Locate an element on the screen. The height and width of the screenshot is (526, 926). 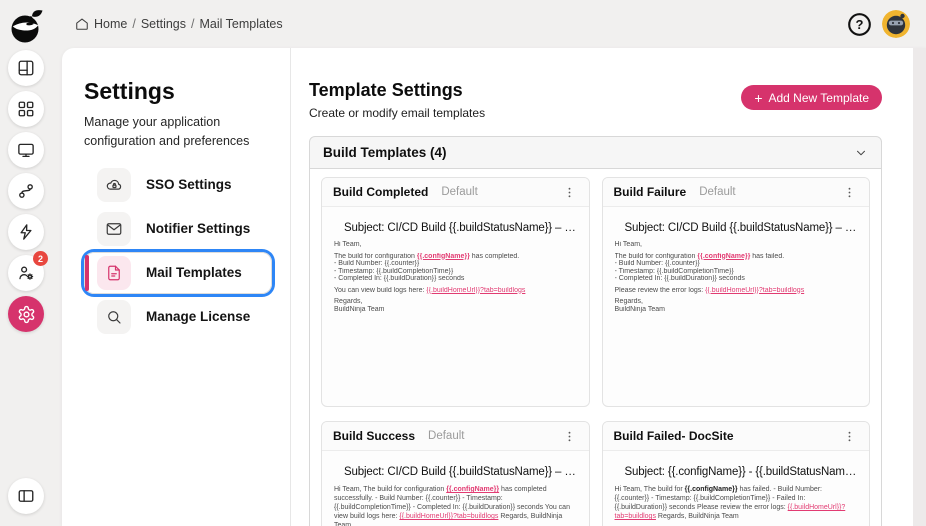
nav-label: Notifier Settings is located at coordinates (198, 229).